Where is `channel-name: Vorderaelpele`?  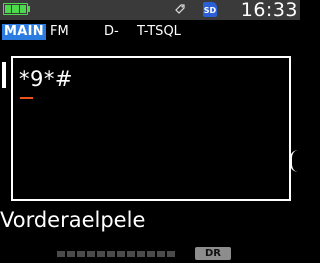
channel-name: Vorderaelpele is located at coordinates (73, 220).